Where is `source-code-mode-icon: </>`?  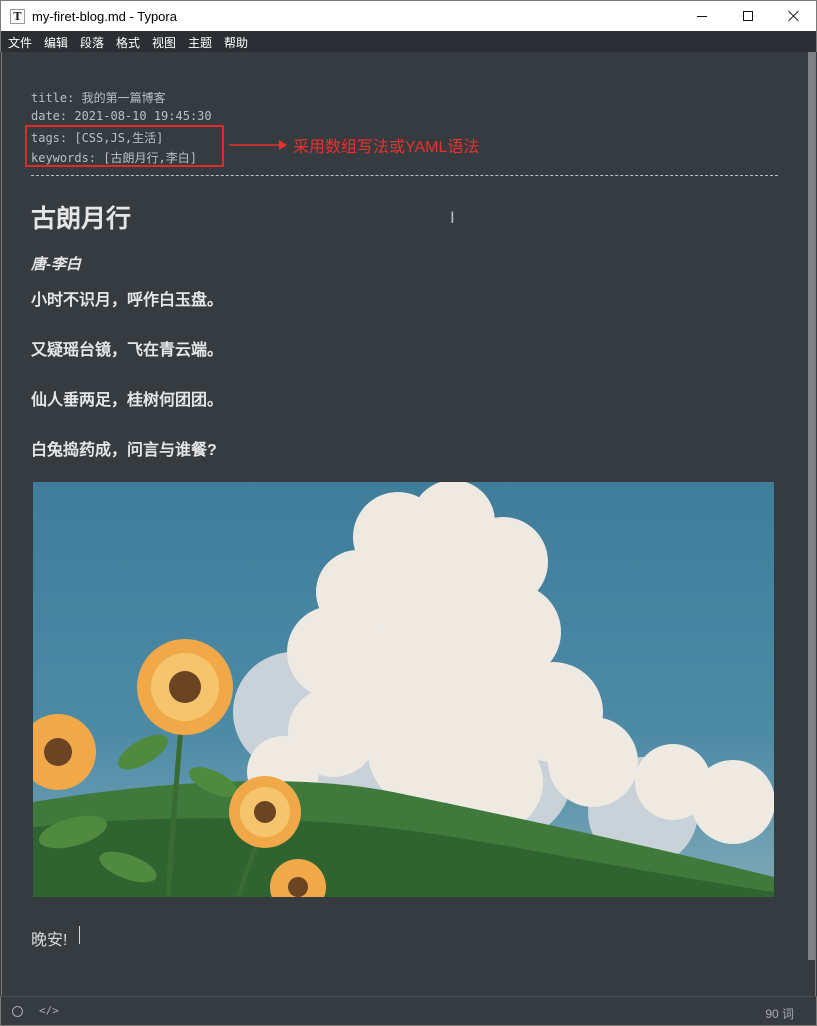
source-code-mode-icon: </> is located at coordinates (49, 1010).